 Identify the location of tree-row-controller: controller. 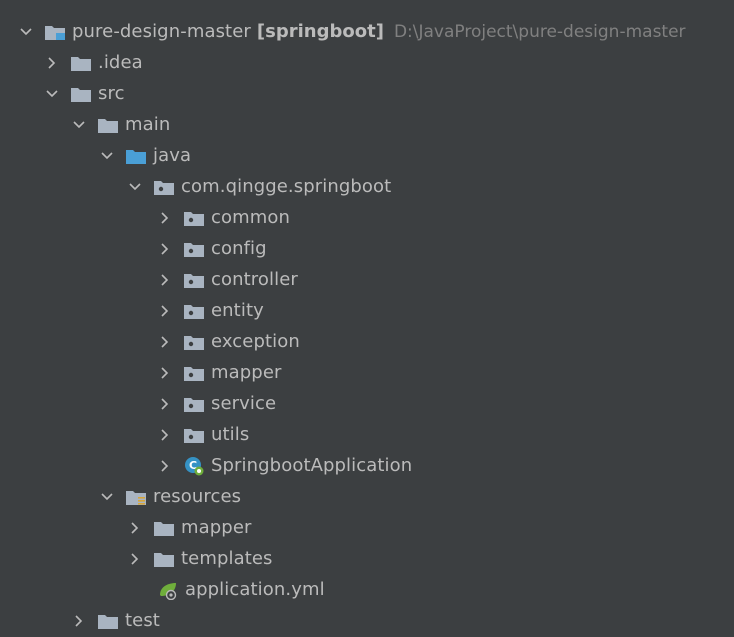
(227, 279).